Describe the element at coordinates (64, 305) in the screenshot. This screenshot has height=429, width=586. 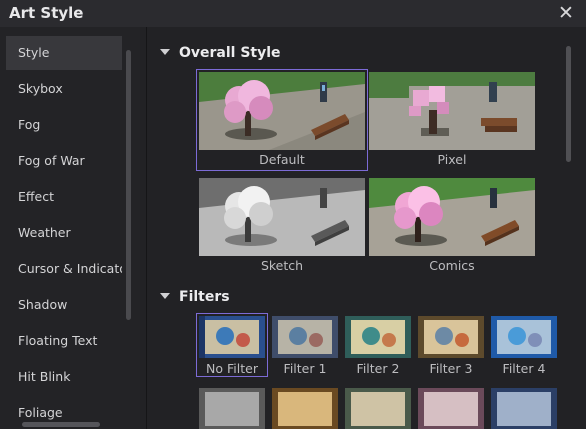
I see `sidebar-item-shadow: Shadow` at that location.